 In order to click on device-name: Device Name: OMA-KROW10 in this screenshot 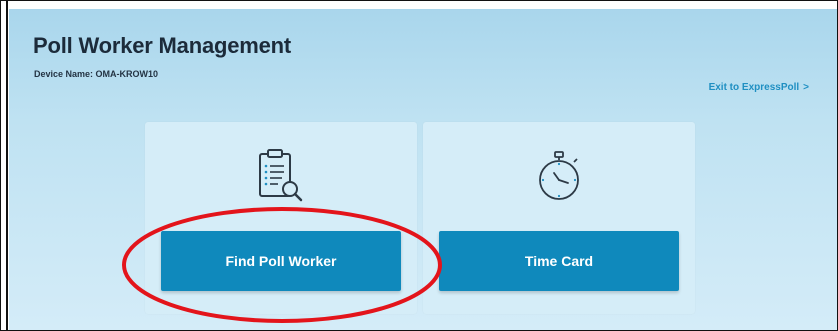, I will do `click(96, 74)`.